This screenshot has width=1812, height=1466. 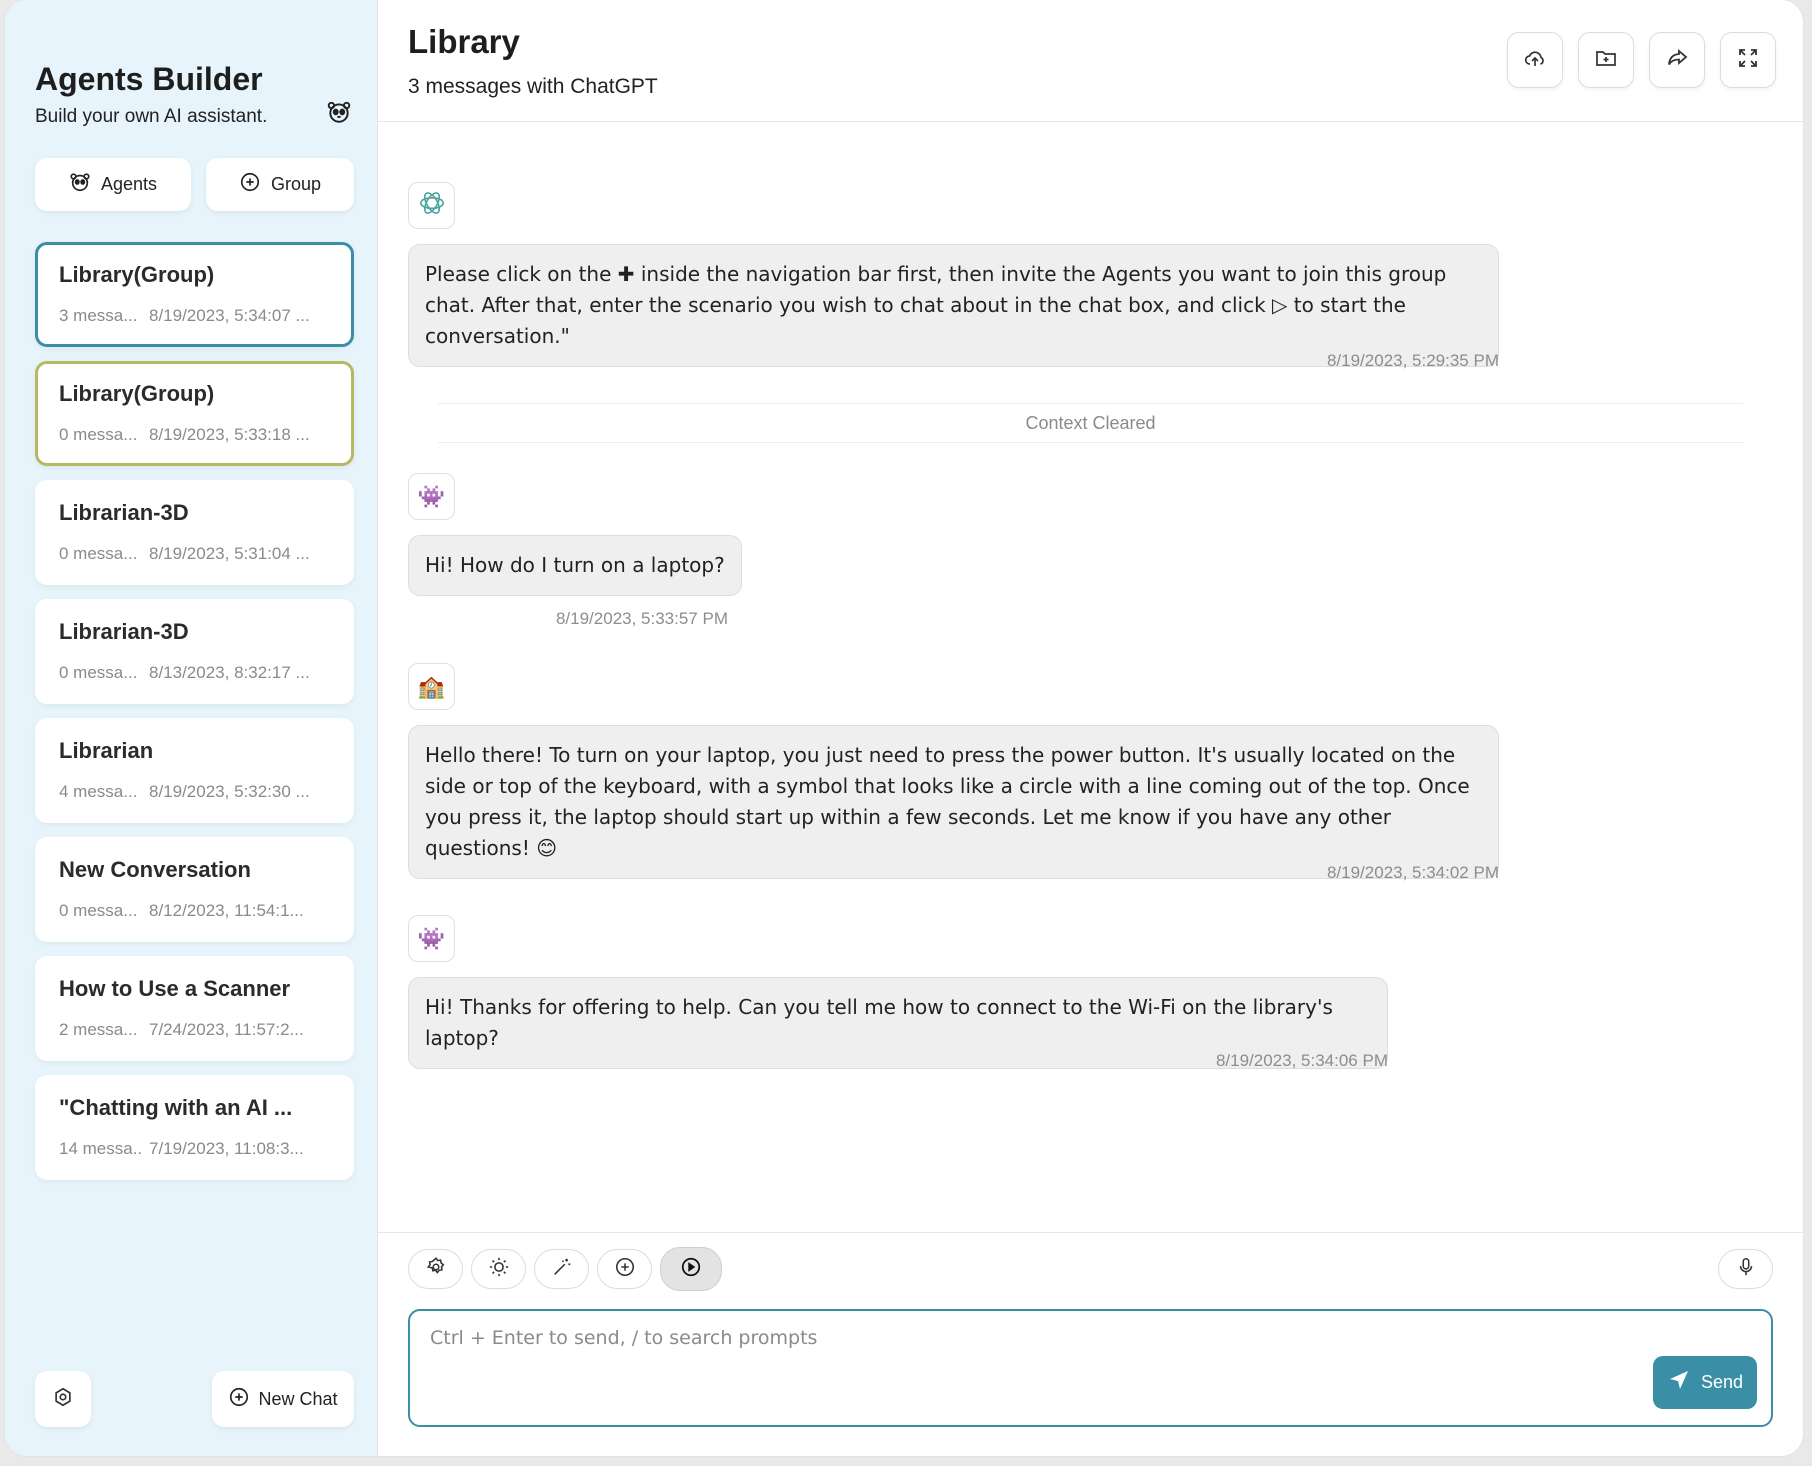 I want to click on chat-item-title: New Conversation, so click(x=155, y=869).